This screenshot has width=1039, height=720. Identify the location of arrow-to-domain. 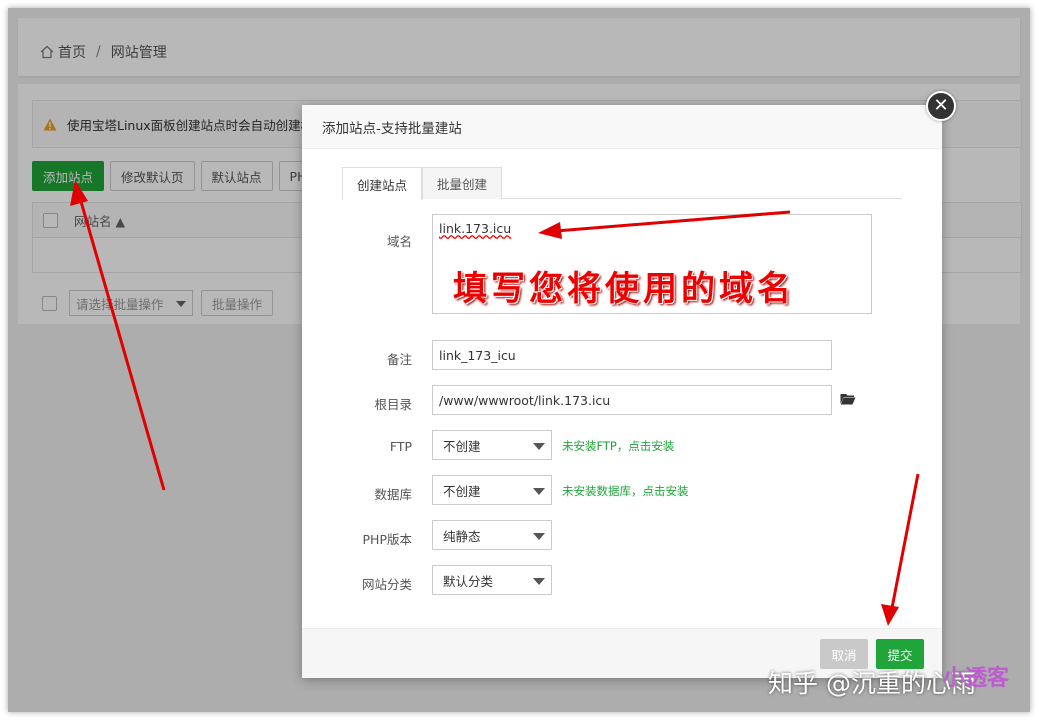
(664, 224).